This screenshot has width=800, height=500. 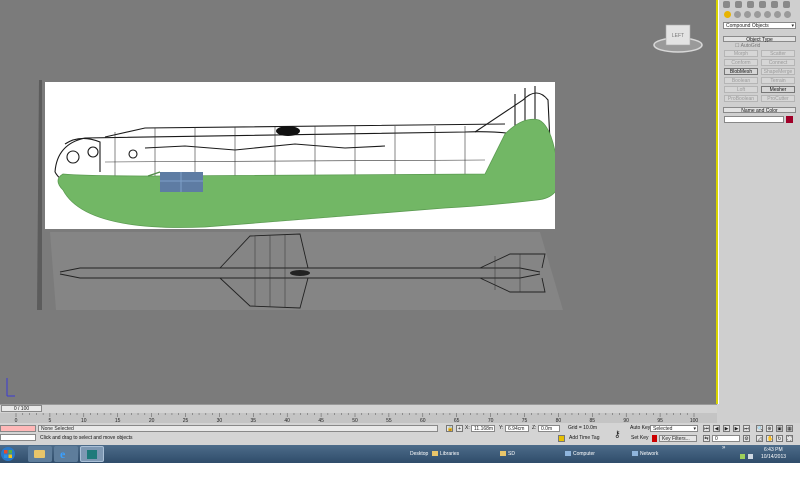 I want to click on object-type-button-scatter: Scatter, so click(x=778, y=53).